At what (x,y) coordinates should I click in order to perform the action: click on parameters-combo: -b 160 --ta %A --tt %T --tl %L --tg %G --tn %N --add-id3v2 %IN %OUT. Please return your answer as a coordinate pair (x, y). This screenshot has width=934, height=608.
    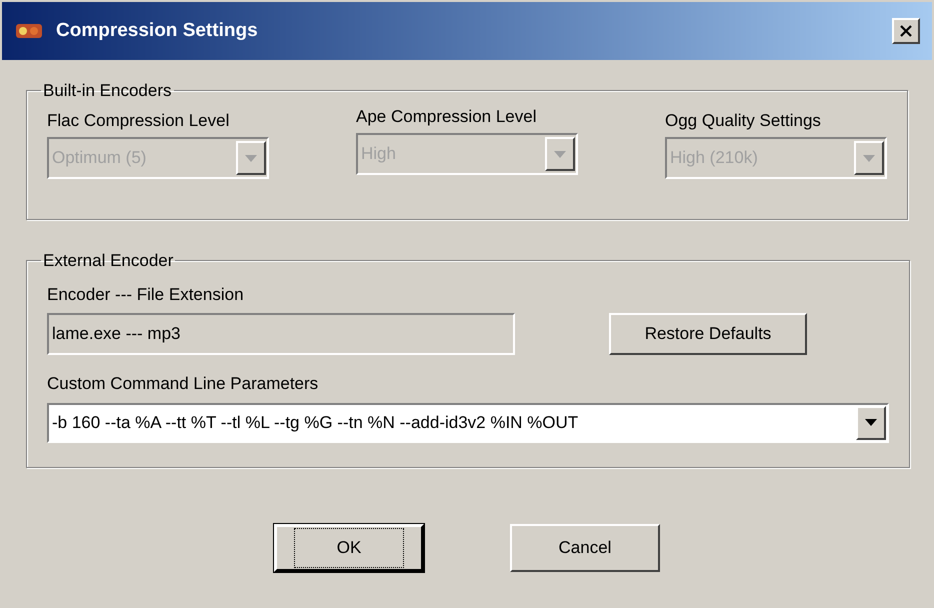
    Looking at the image, I should click on (468, 422).